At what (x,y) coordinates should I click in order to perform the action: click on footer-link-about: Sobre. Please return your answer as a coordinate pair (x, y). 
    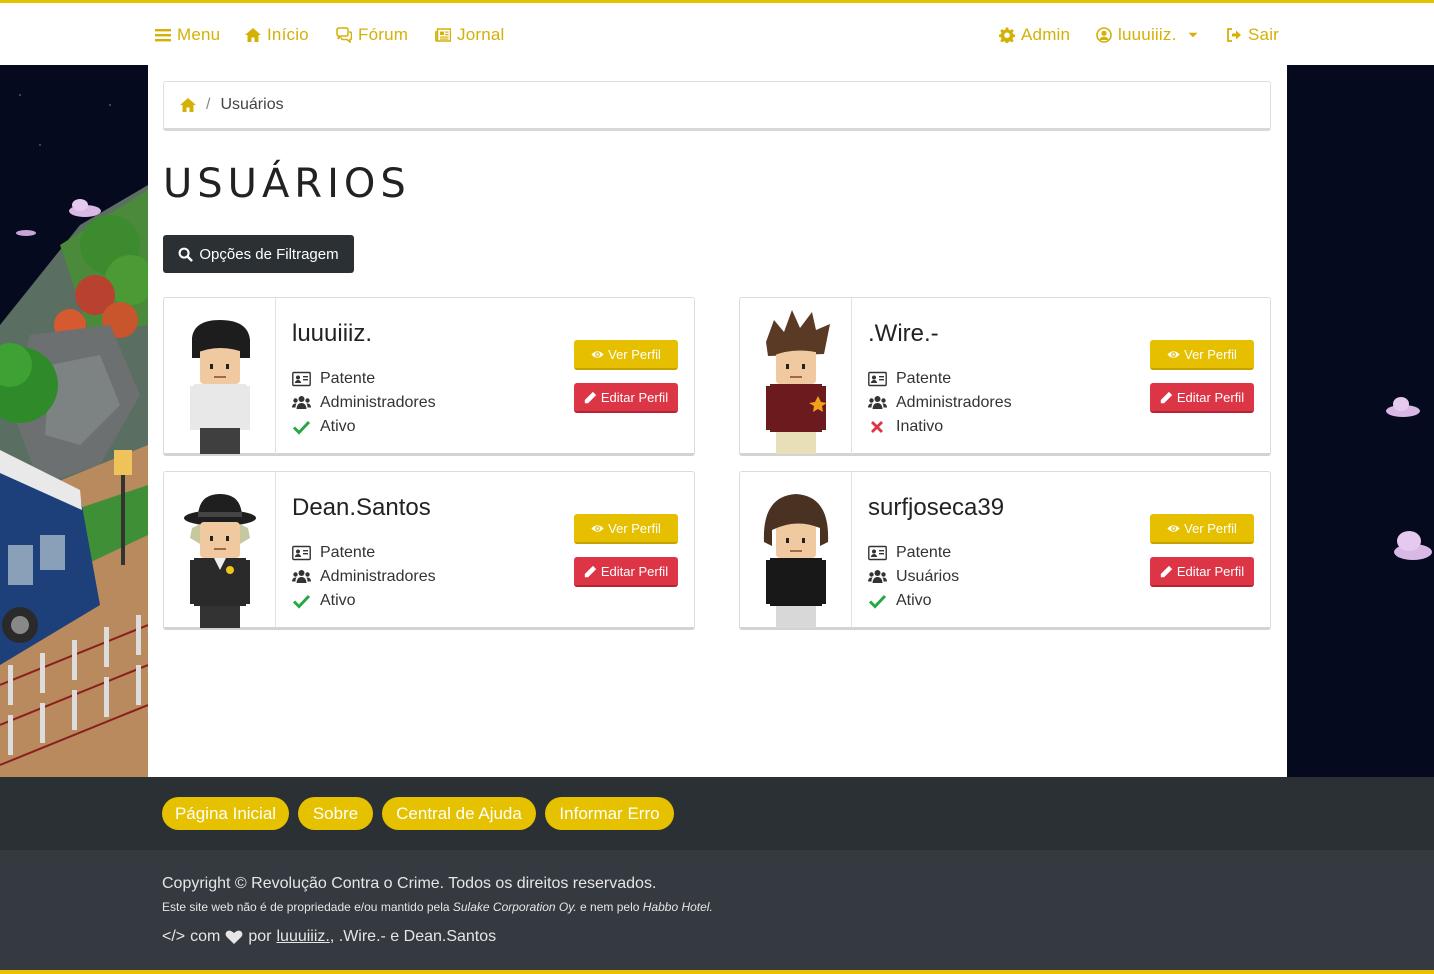
    Looking at the image, I should click on (335, 813).